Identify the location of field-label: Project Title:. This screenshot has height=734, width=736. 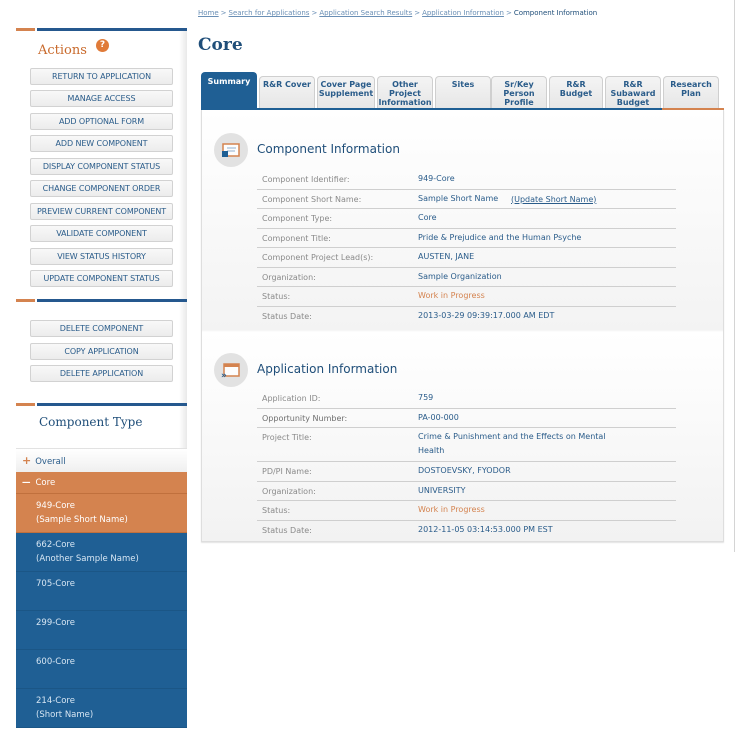
(287, 437).